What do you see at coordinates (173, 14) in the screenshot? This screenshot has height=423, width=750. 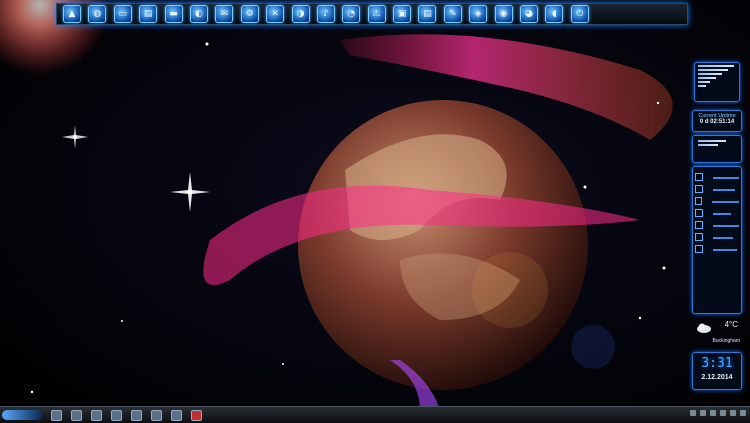 I see `folder-icon: ▬` at bounding box center [173, 14].